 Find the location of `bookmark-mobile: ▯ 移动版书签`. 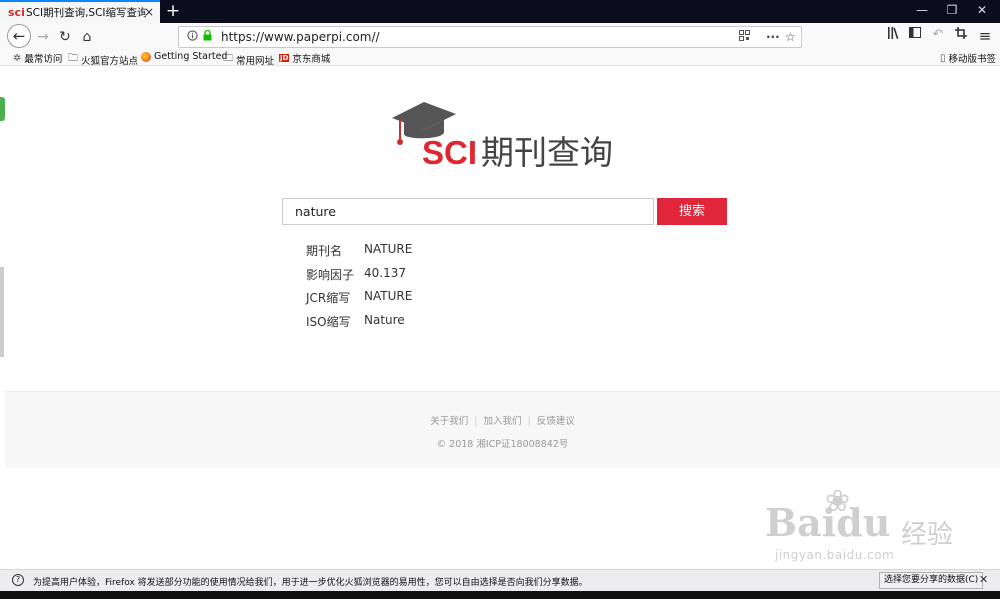

bookmark-mobile: ▯ 移动版书签 is located at coordinates (968, 58).